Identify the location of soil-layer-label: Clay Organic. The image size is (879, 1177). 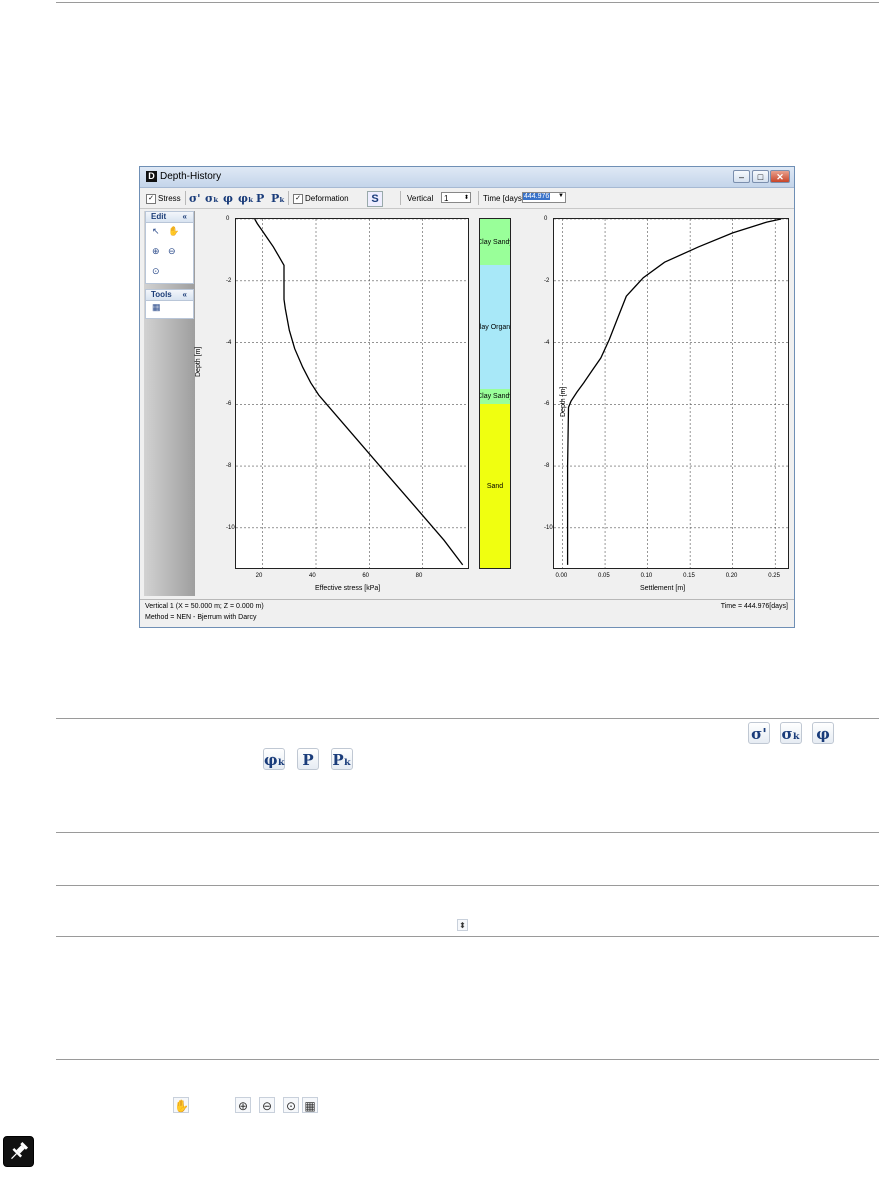
(495, 327).